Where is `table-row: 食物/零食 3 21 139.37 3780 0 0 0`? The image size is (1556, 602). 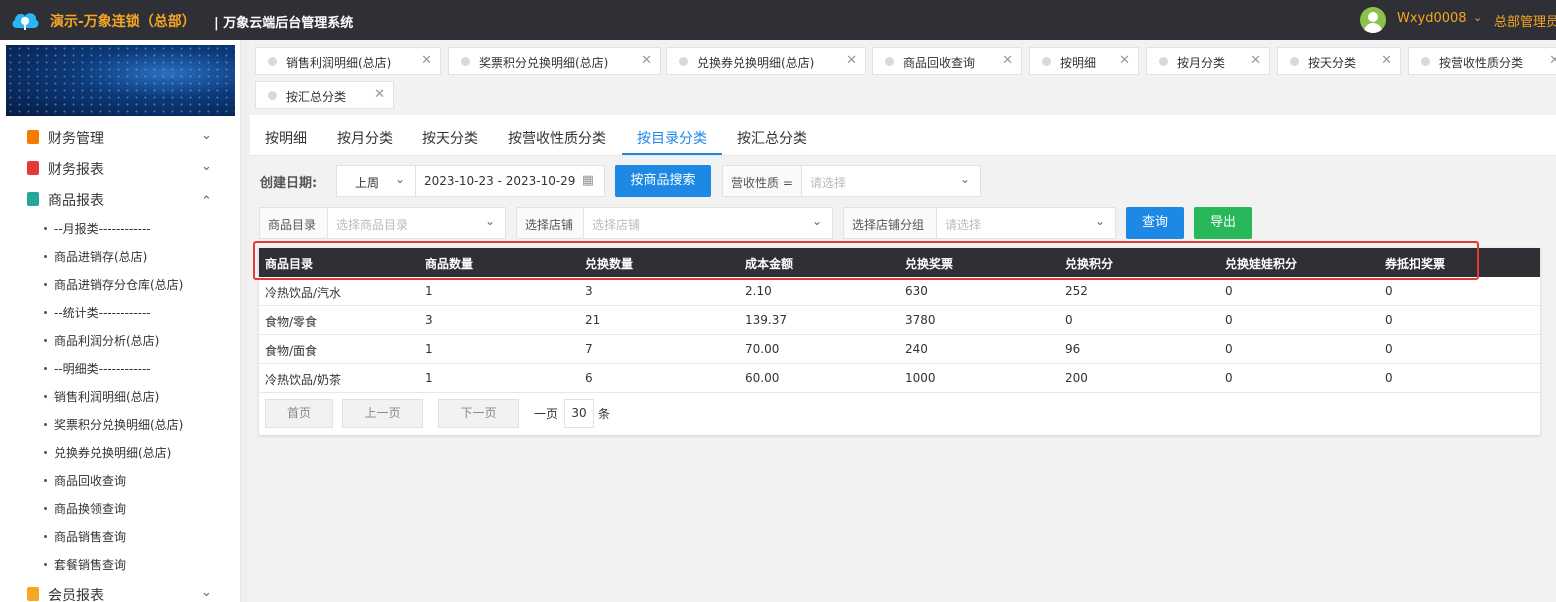
table-row: 食物/零食 3 21 139.37 3780 0 0 0 is located at coordinates (899, 320).